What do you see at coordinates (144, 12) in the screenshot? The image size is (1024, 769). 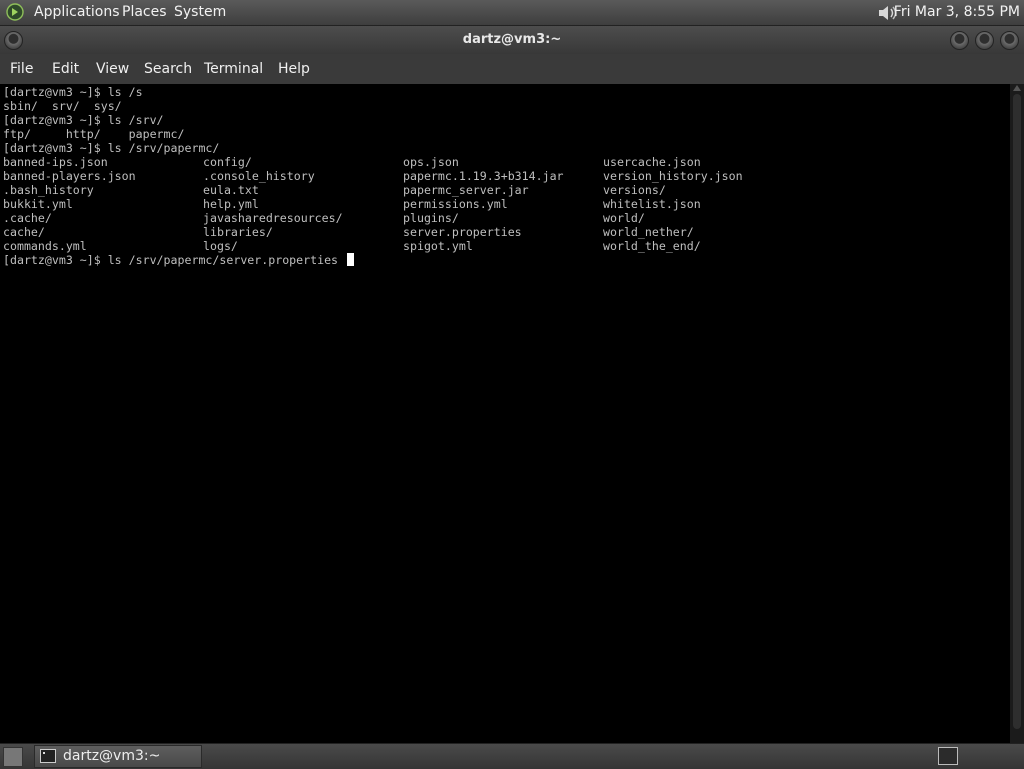 I see `menu-places: Places` at bounding box center [144, 12].